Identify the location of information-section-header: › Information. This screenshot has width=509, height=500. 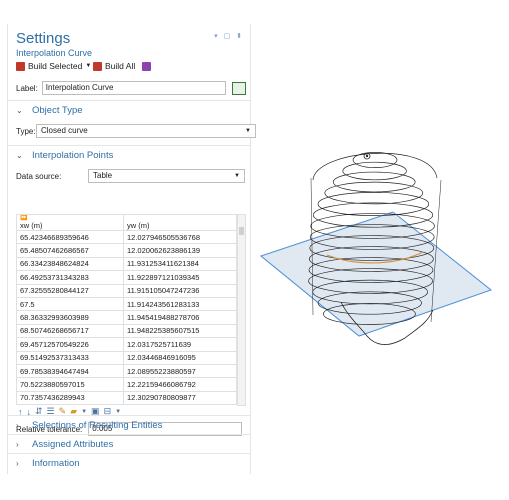
(129, 462).